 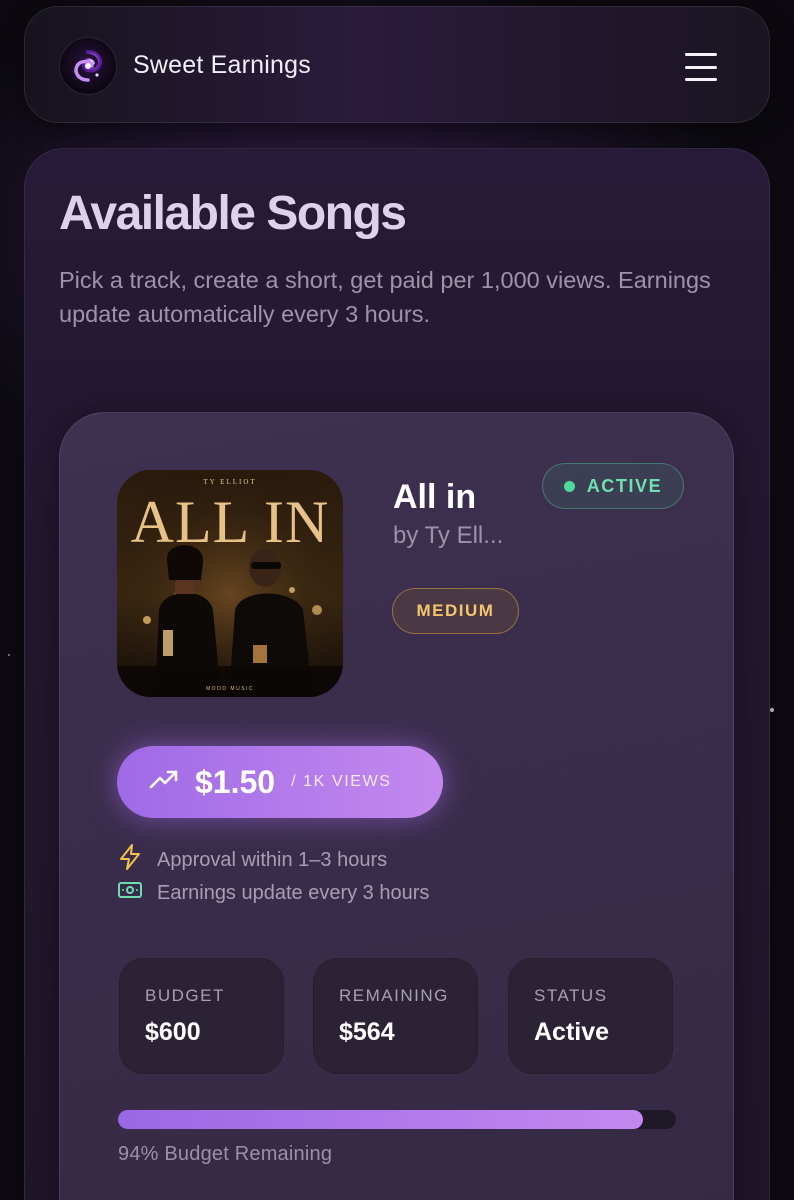 I want to click on status-badge-label: ACTIVE, so click(x=624, y=485).